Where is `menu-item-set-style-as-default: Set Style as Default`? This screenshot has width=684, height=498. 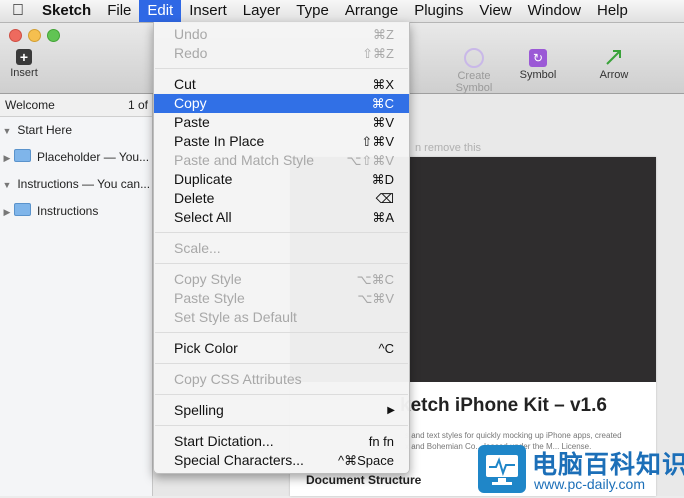 menu-item-set-style-as-default: Set Style as Default is located at coordinates (235, 317).